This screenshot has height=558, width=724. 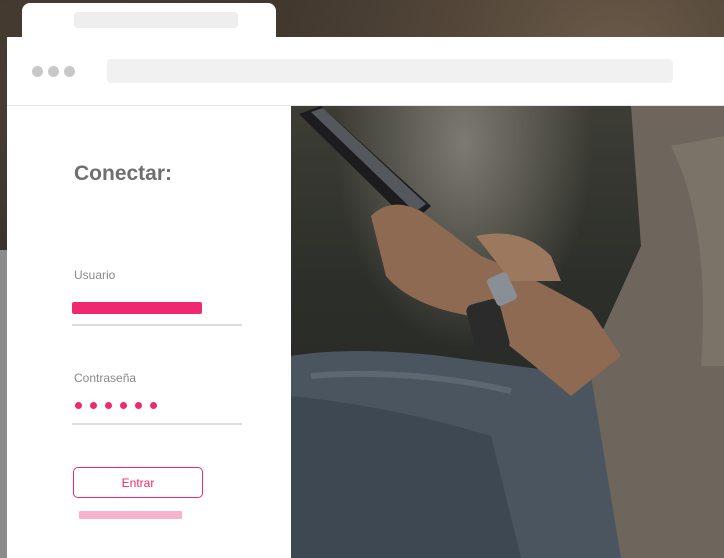 What do you see at coordinates (368, 160) in the screenshot?
I see `tablet-screen` at bounding box center [368, 160].